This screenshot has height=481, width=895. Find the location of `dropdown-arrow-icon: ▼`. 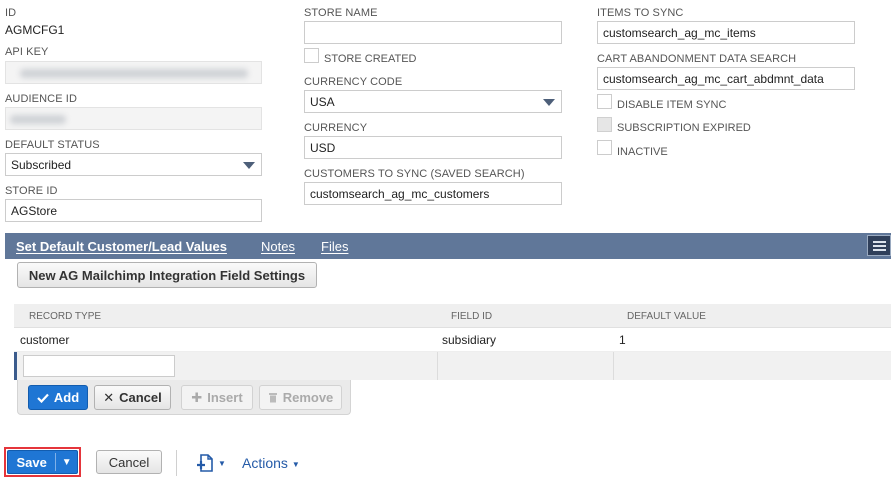

dropdown-arrow-icon: ▼ is located at coordinates (66, 462).